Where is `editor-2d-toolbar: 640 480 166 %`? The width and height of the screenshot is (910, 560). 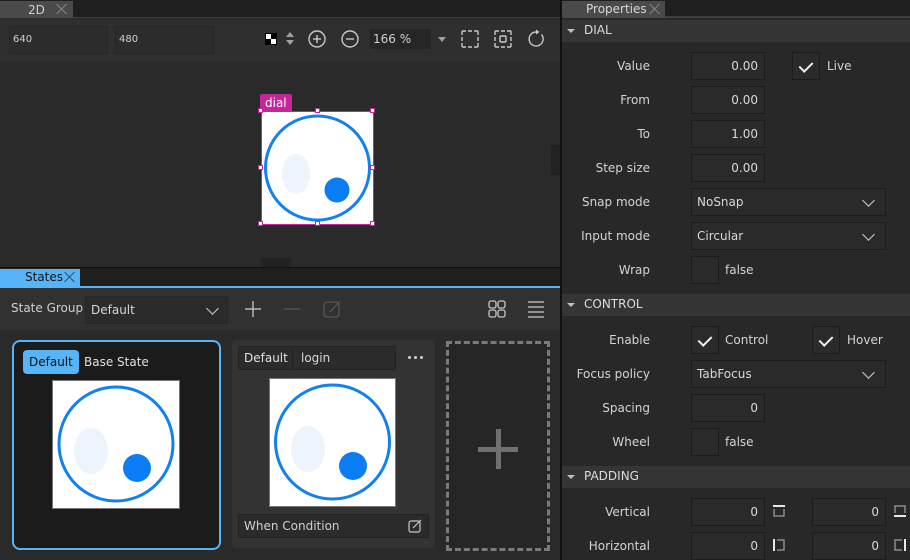
editor-2d-toolbar: 640 480 166 % is located at coordinates (280, 40).